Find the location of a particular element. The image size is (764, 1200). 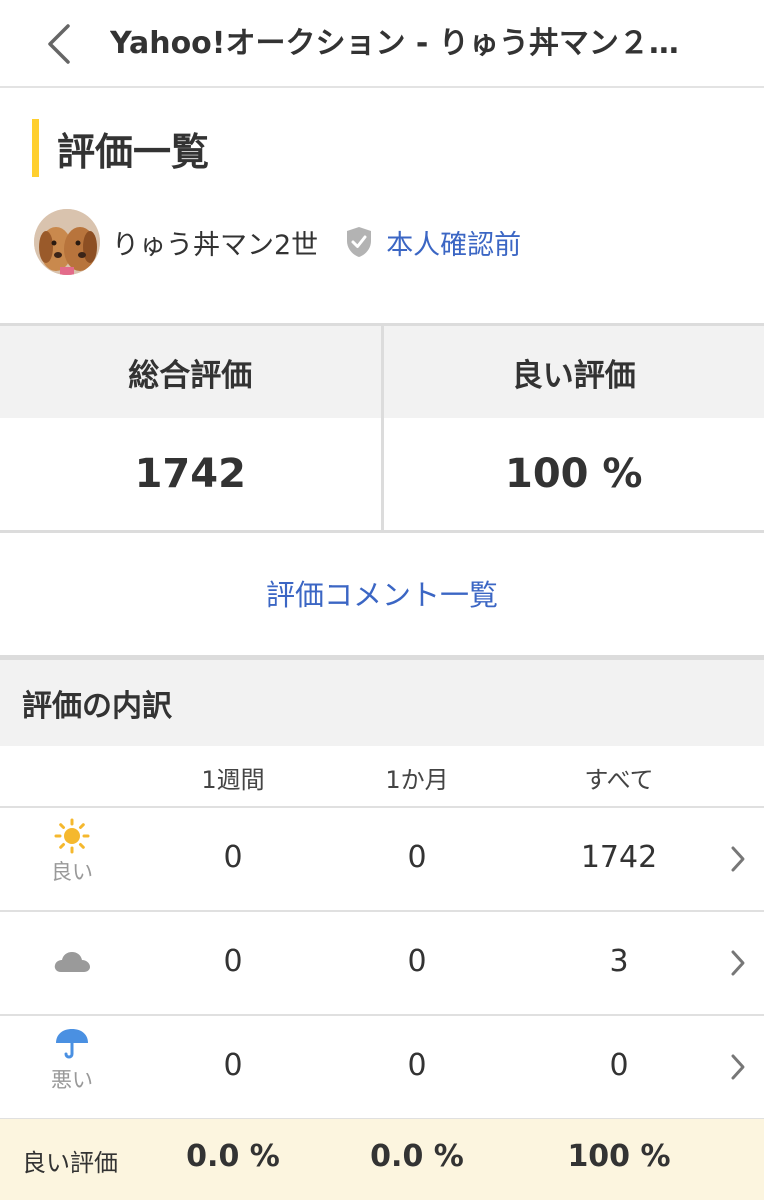

good-rating-label: 良い評価 is located at coordinates (573, 372).